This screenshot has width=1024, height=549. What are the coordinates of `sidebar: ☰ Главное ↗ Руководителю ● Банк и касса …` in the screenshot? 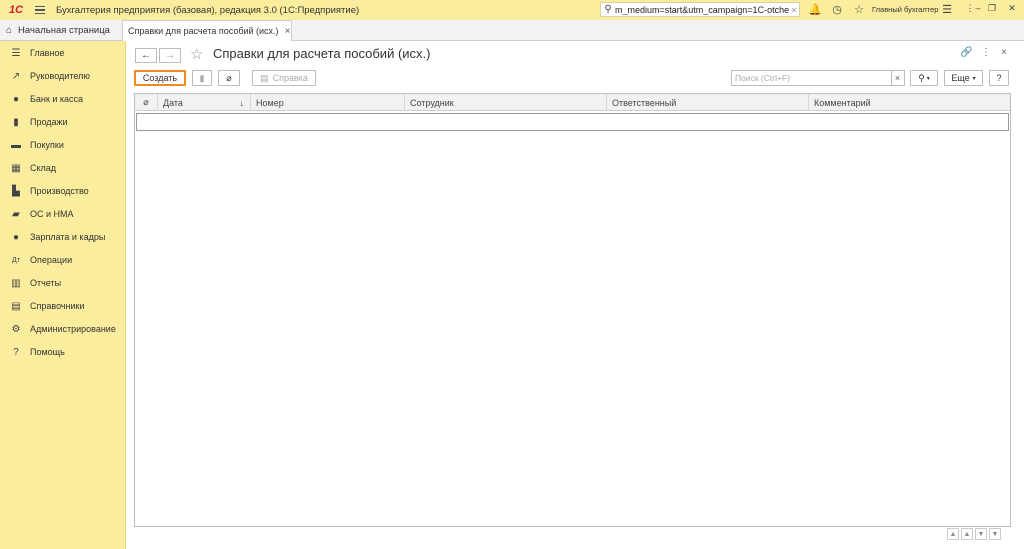 It's located at (63, 295).